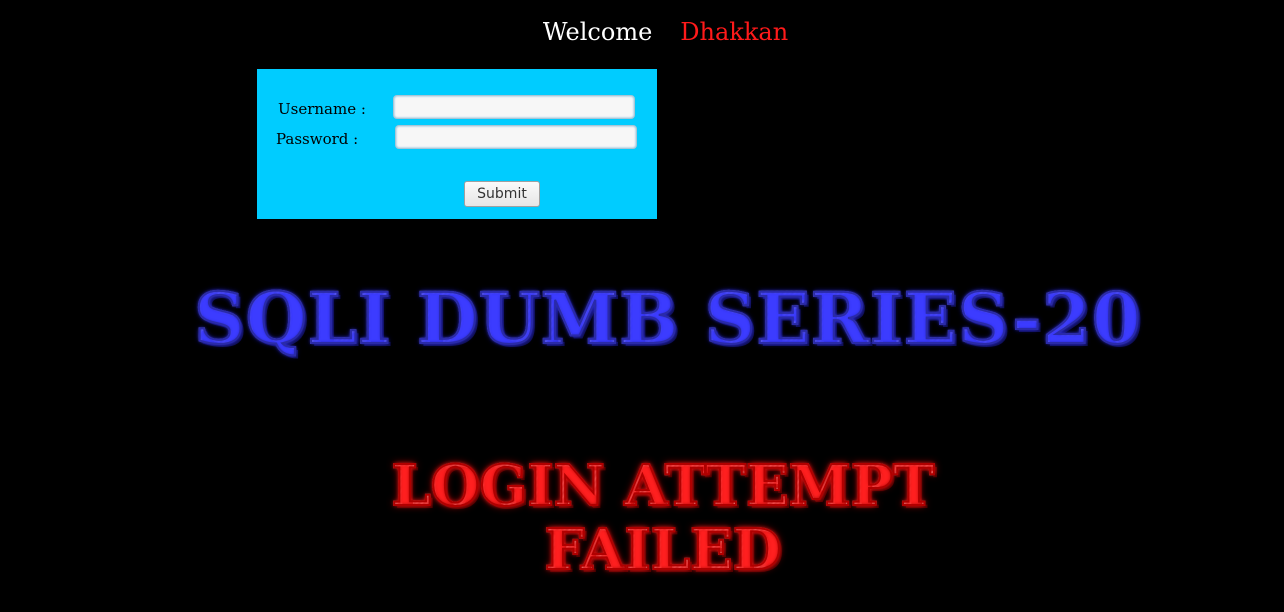 The height and width of the screenshot is (612, 1284). I want to click on username-label: Username :, so click(322, 109).